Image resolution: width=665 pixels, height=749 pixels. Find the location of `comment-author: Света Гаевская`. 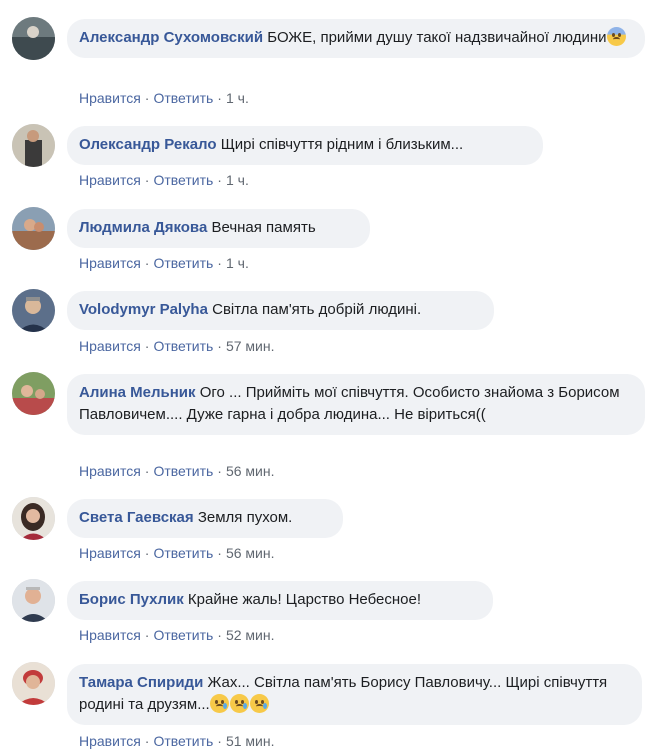

comment-author: Света Гаевская is located at coordinates (136, 517).